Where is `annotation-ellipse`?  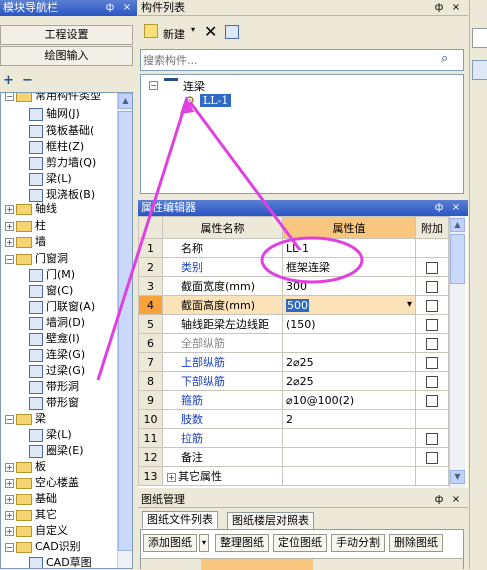
annotation-ellipse is located at coordinates (312, 260).